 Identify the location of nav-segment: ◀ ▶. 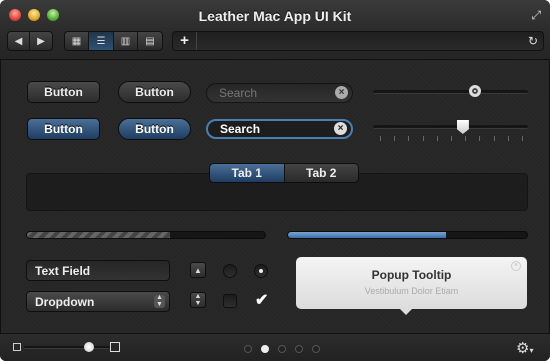
(30, 41).